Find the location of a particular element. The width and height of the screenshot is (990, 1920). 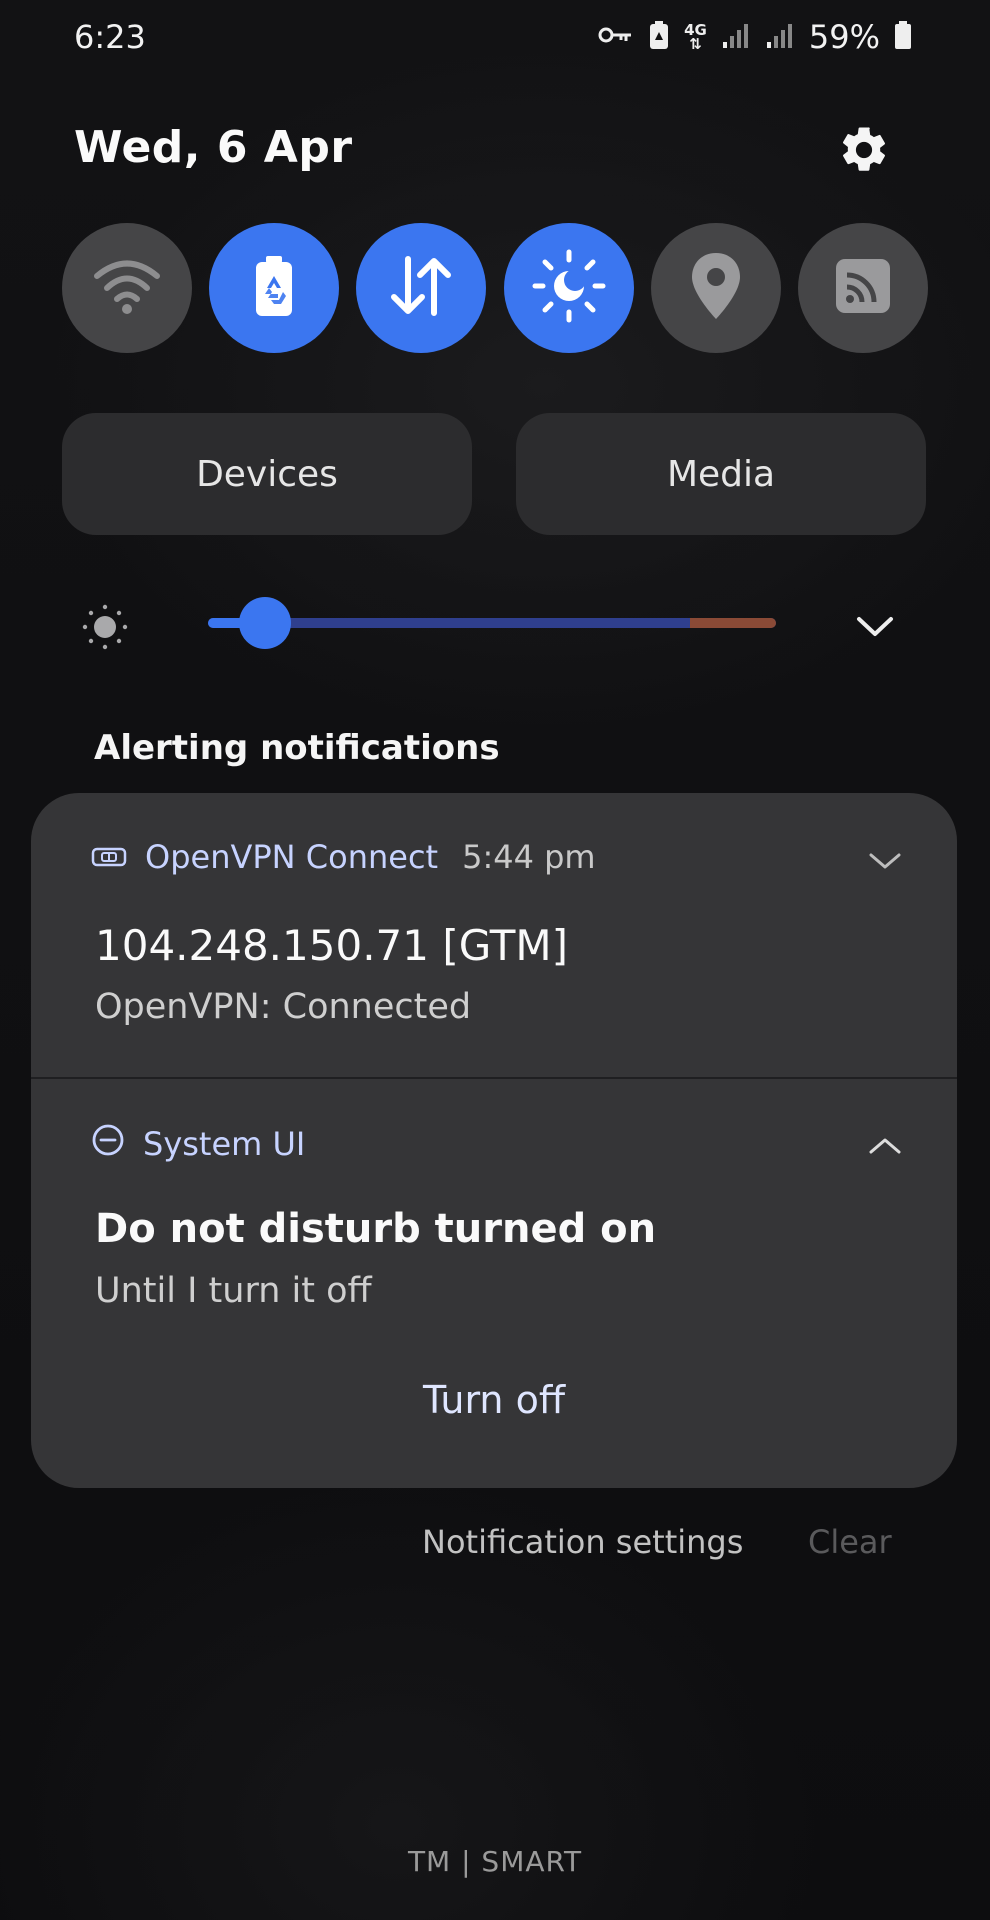

do-not-disturb-icon is located at coordinates (108, 1144).